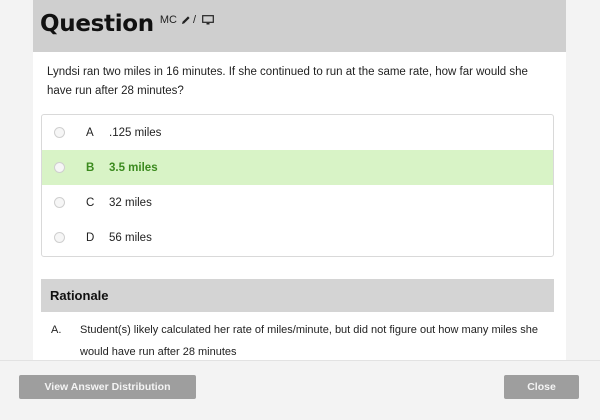 This screenshot has width=600, height=420. I want to click on choice-b: B 3.5 miles, so click(297, 167).